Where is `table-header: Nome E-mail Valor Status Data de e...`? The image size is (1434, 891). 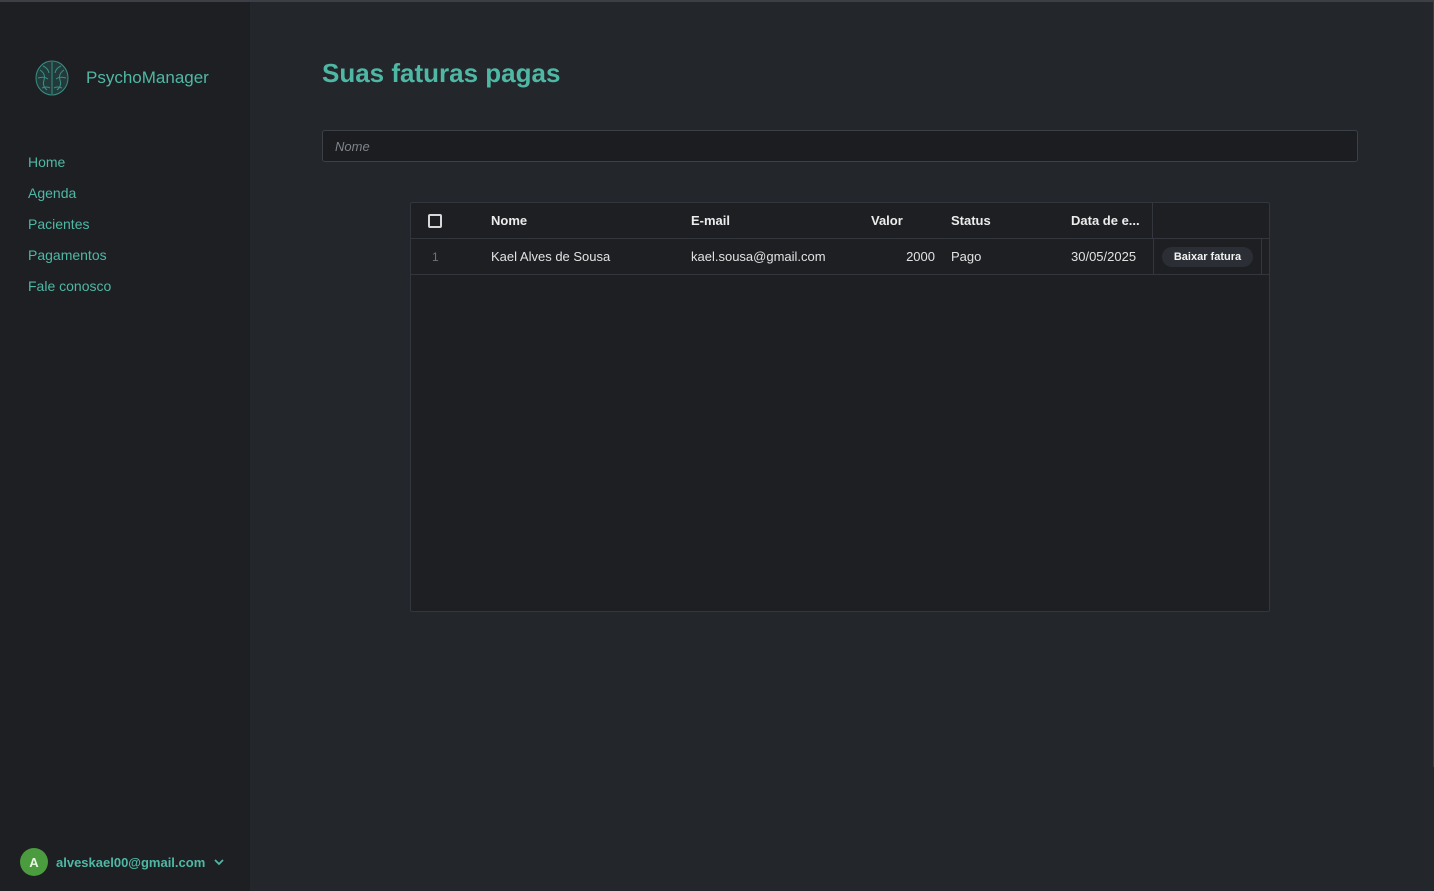 table-header: Nome E-mail Valor Status Data de e... is located at coordinates (840, 221).